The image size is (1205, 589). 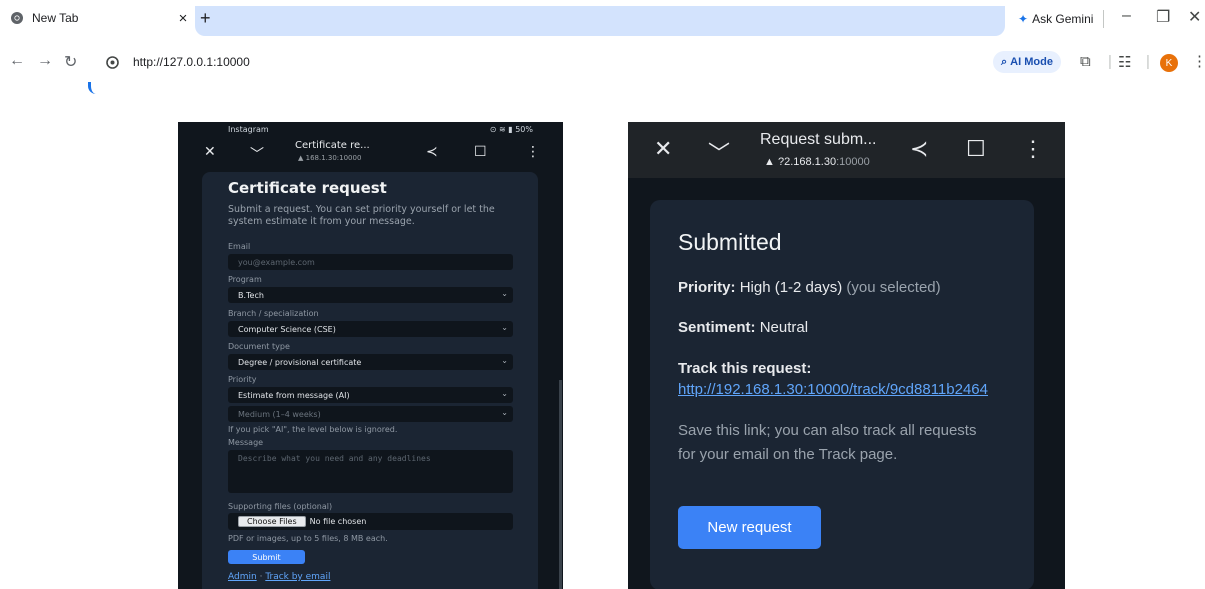 I want to click on track-by-email-link: Track by email, so click(x=297, y=577).